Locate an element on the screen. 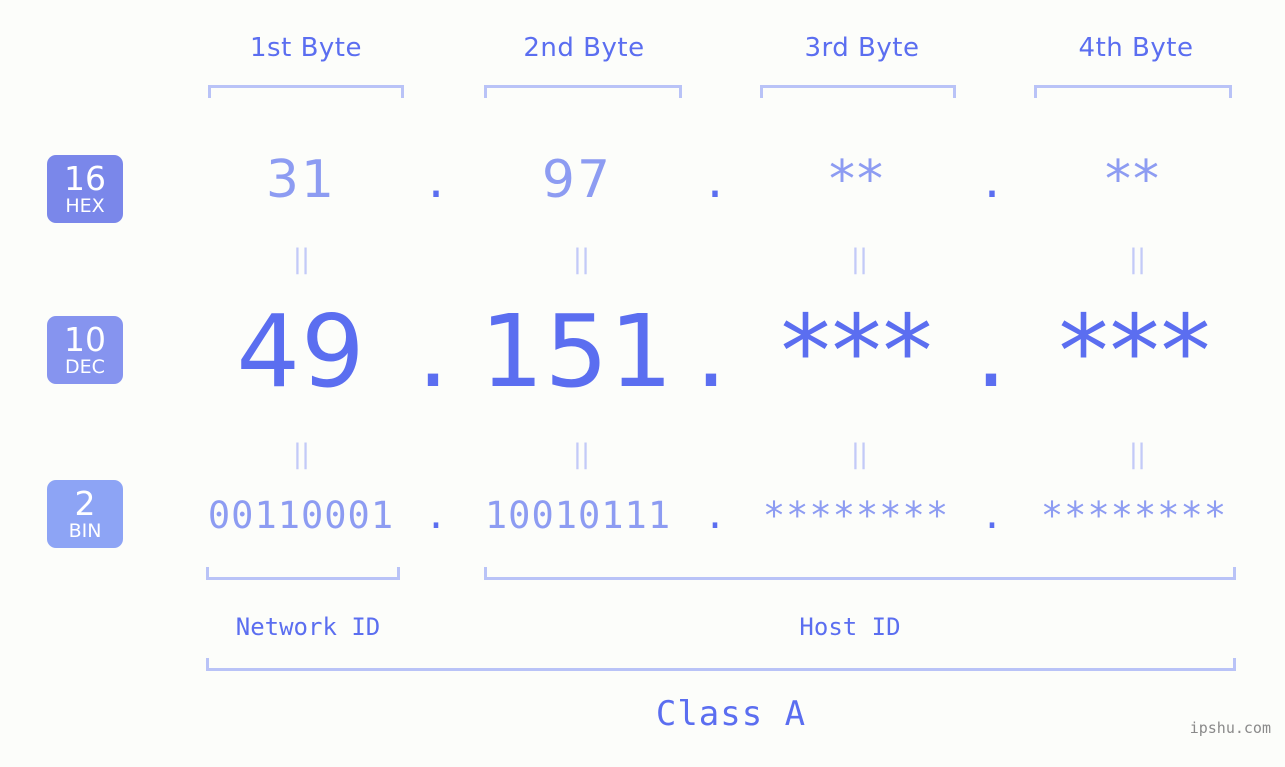 This screenshot has height=767, width=1285. equals-icon-hex-dec-3: || is located at coordinates (859, 259).